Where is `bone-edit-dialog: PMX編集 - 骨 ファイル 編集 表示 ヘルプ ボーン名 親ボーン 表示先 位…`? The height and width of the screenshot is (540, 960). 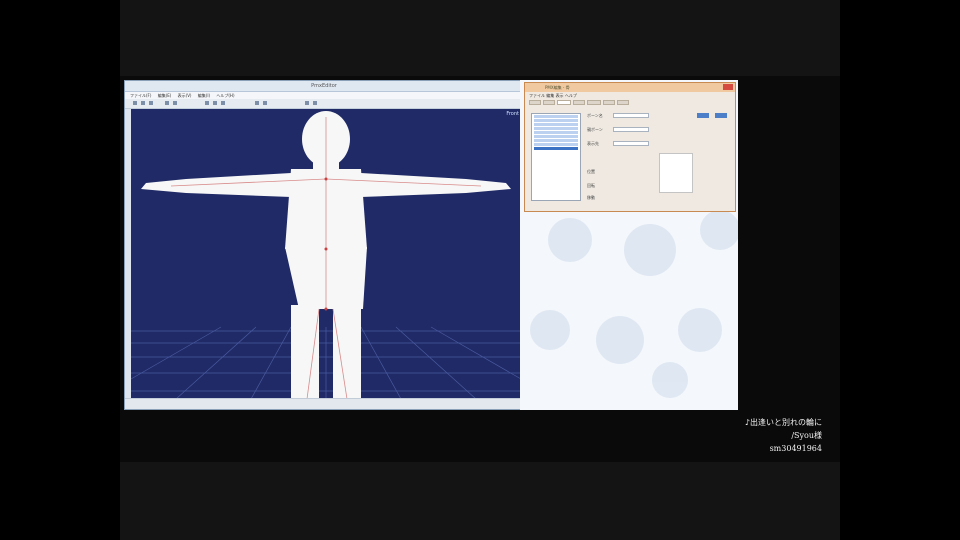 bone-edit-dialog: PMX編集 - 骨 ファイル 編集 表示 ヘルプ ボーン名 親ボーン 表示先 位… is located at coordinates (630, 147).